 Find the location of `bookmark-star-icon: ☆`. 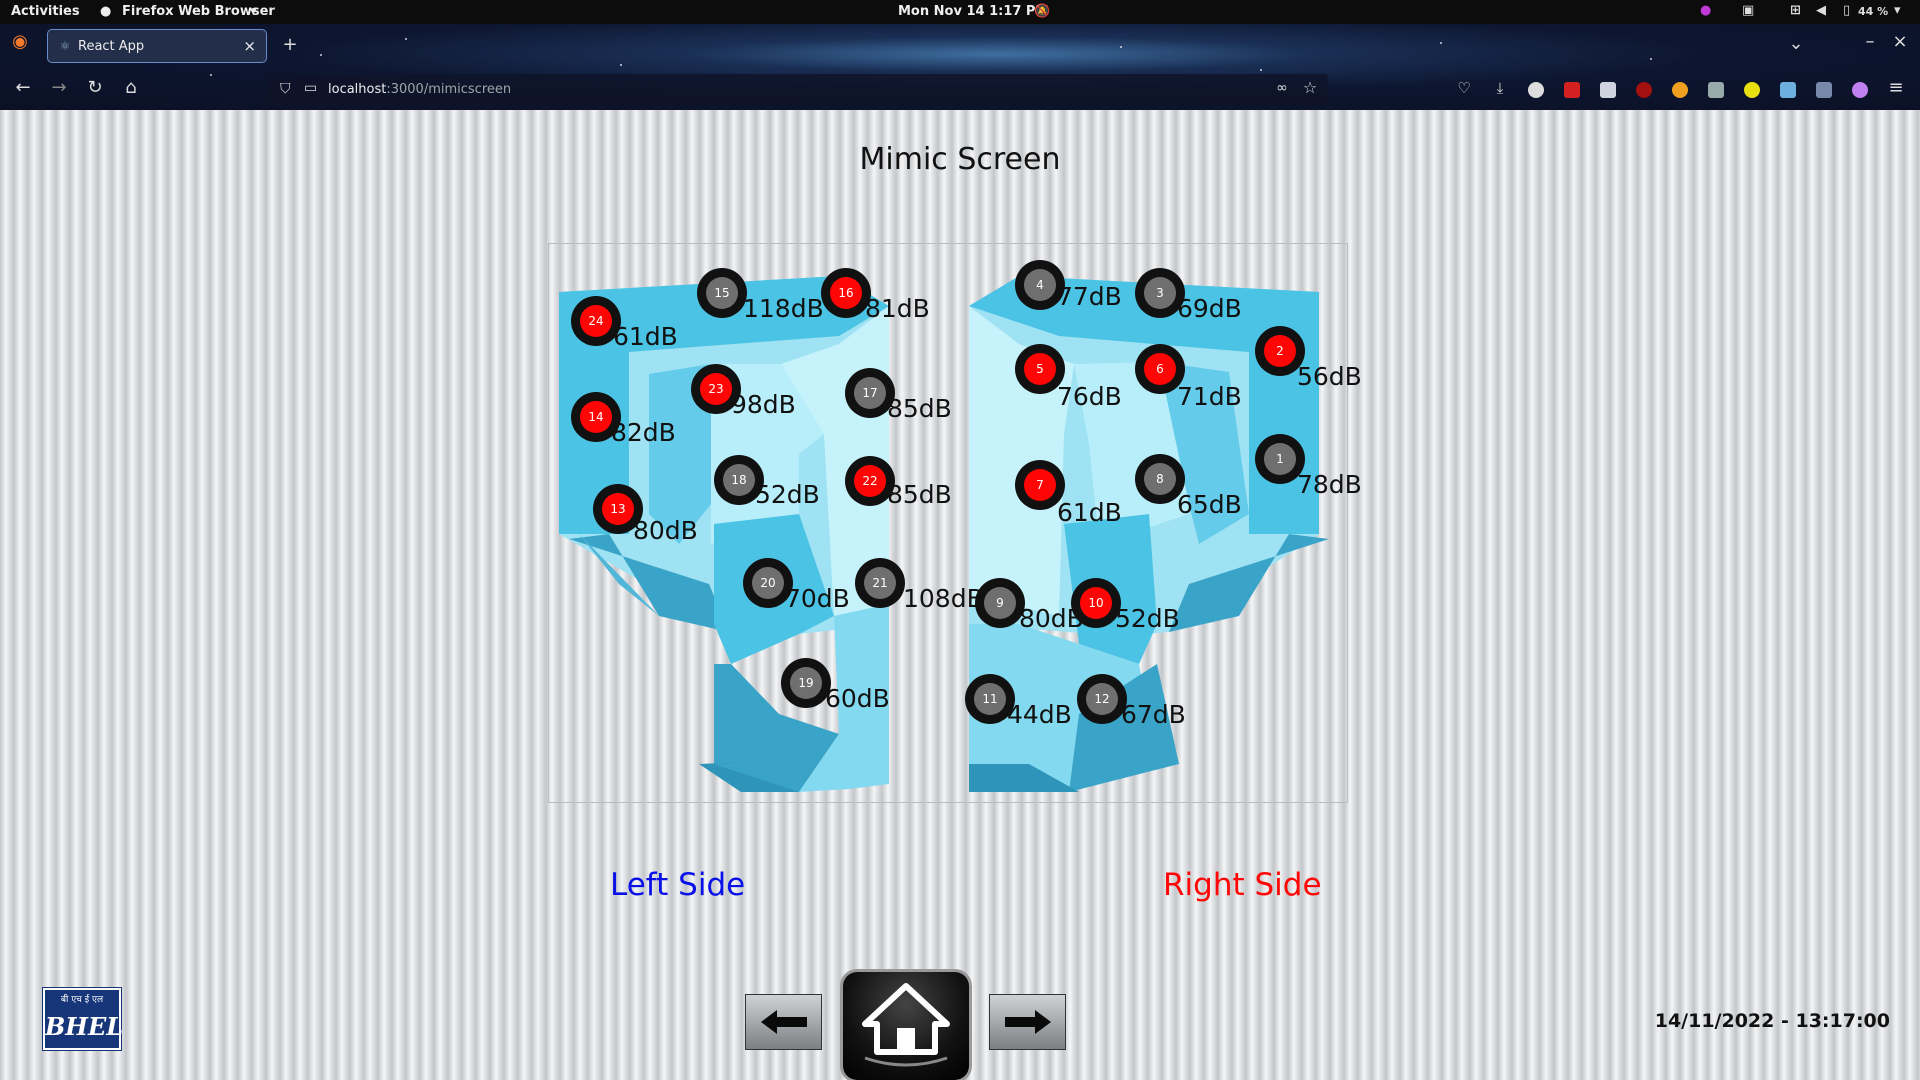

bookmark-star-icon: ☆ is located at coordinates (1310, 90).